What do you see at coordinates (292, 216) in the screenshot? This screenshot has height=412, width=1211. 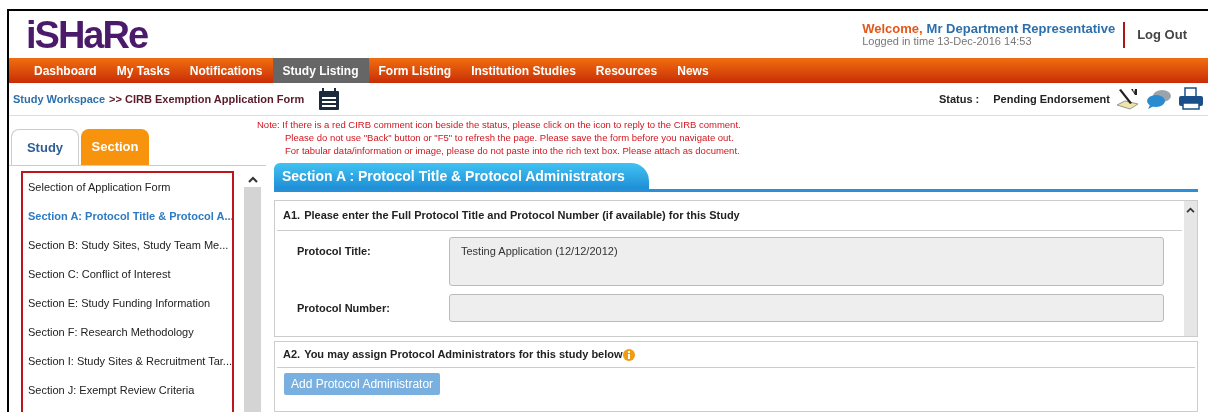 I see `question-number: A1.` at bounding box center [292, 216].